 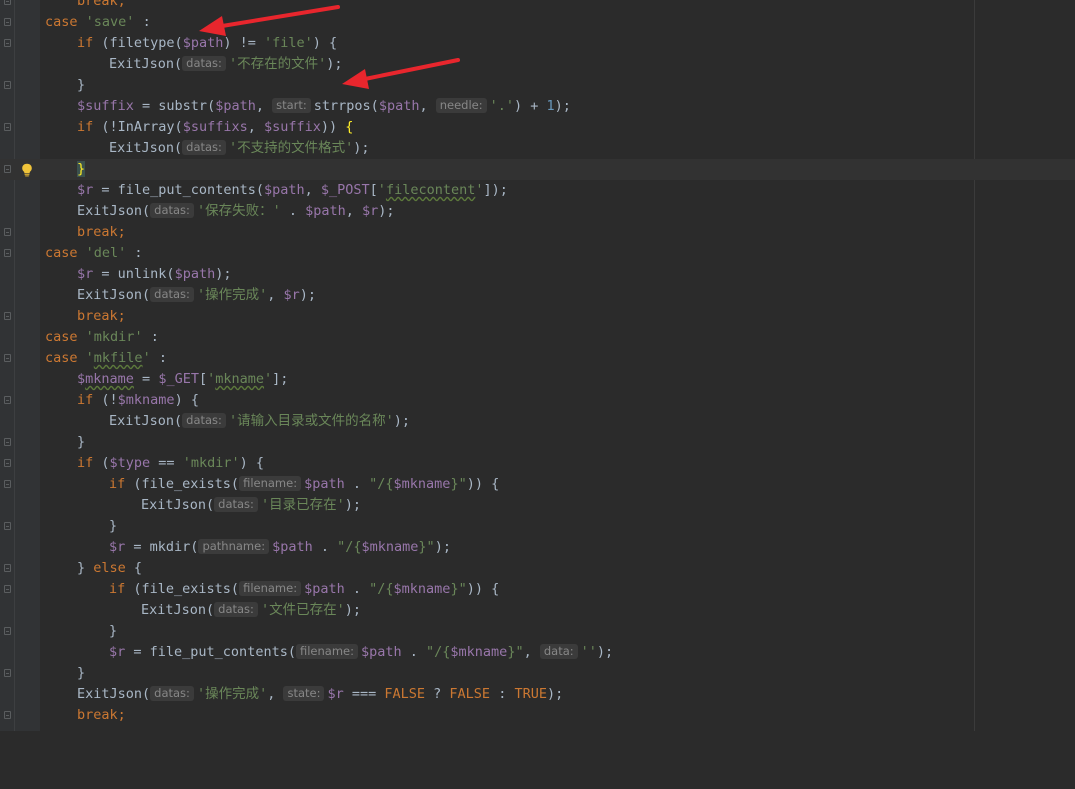 I want to click on parameter-hint: pathname:, so click(x=234, y=546).